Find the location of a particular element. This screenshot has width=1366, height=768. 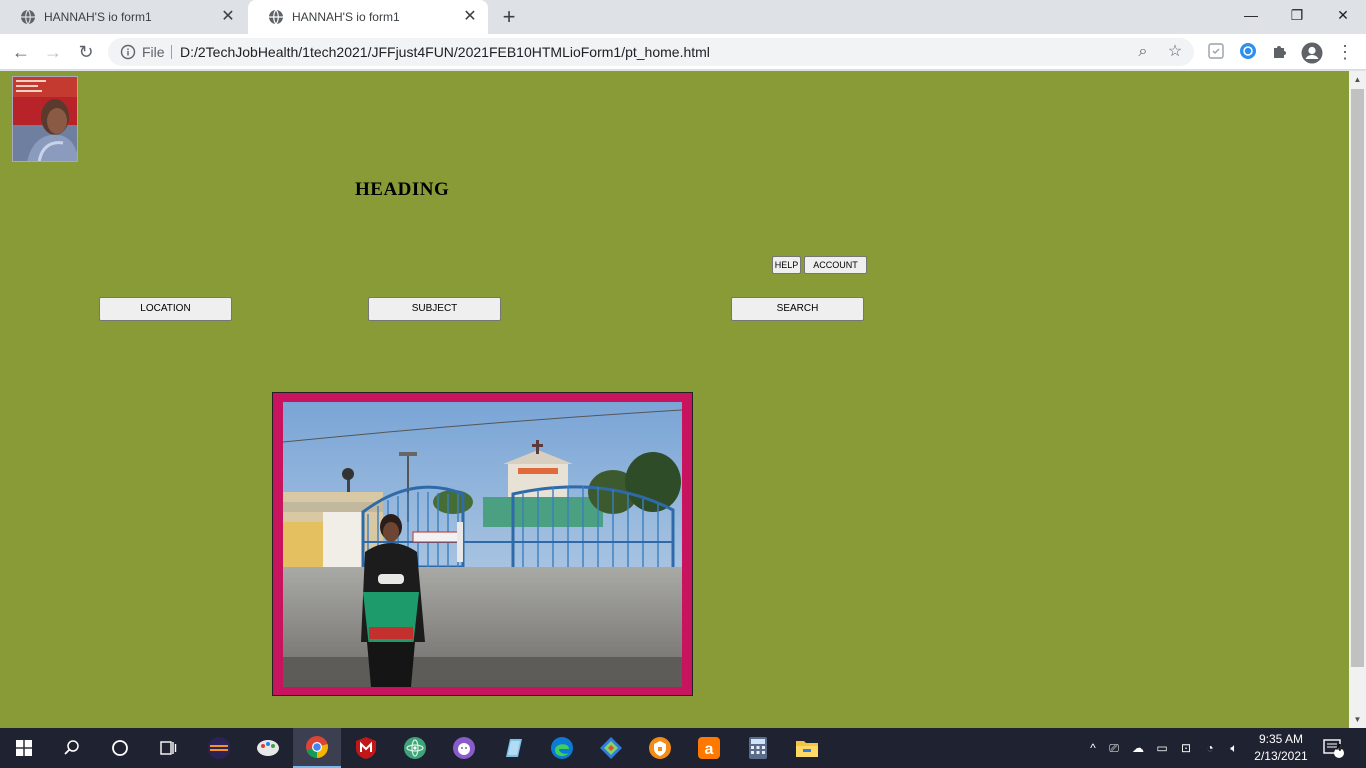

account-button: ACCOUNT is located at coordinates (835, 265).